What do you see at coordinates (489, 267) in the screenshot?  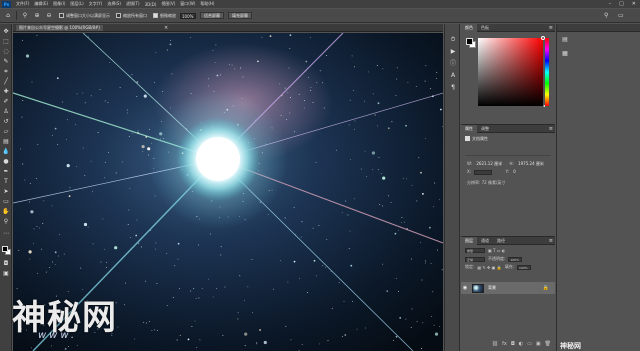 I see `lock-icons: ▦ ✎ ✥ ▣ 🔒` at bounding box center [489, 267].